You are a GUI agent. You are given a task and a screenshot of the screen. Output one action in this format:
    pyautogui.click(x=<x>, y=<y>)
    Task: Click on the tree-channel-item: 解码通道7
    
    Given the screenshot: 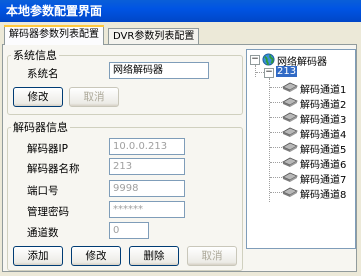 What is the action you would take?
    pyautogui.click(x=323, y=178)
    